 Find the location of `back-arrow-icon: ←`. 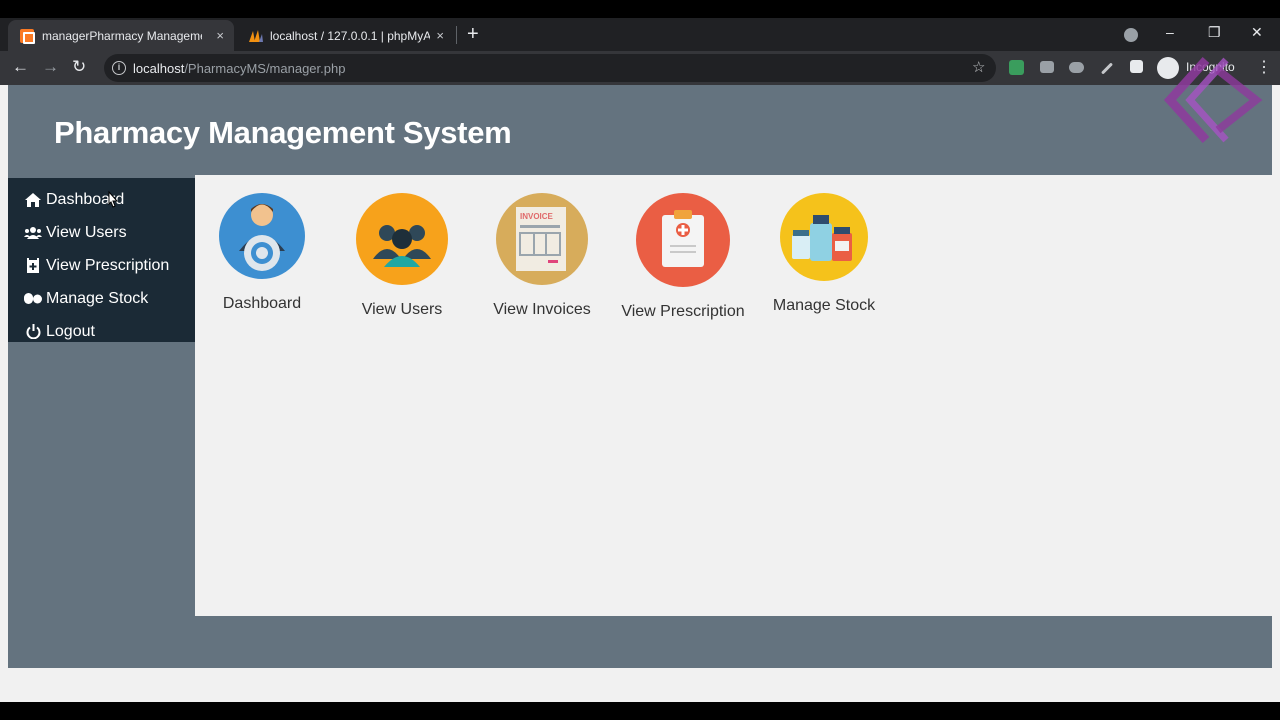

back-arrow-icon: ← is located at coordinates (20, 67).